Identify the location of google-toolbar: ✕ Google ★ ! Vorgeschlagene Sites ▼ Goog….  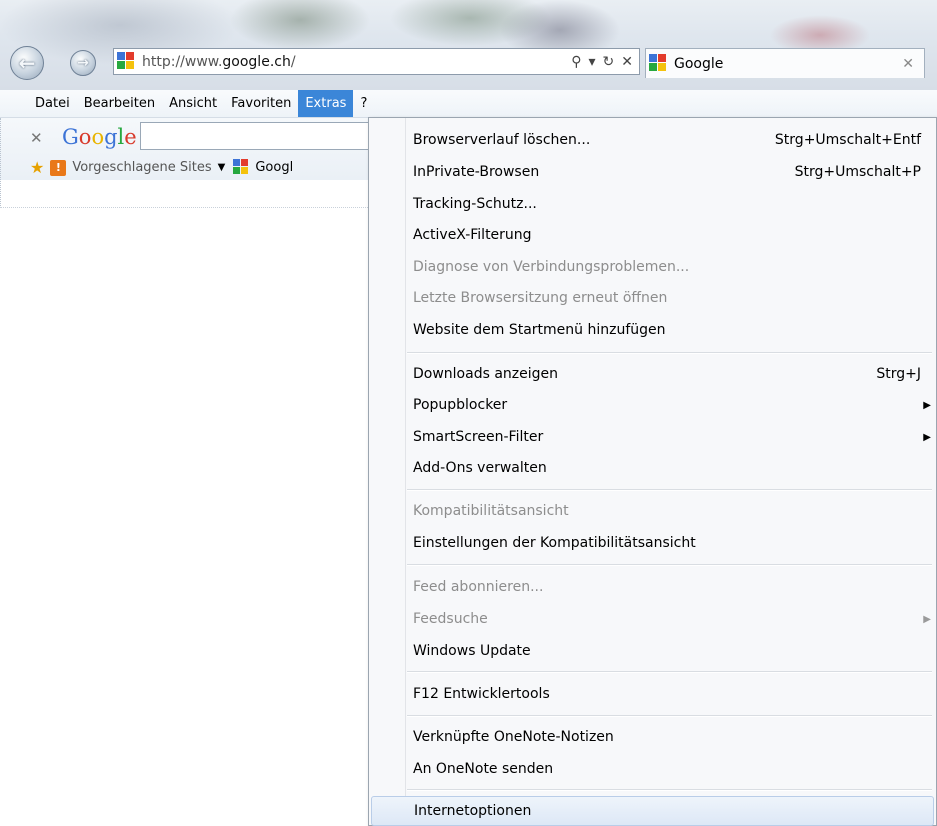
(185, 149).